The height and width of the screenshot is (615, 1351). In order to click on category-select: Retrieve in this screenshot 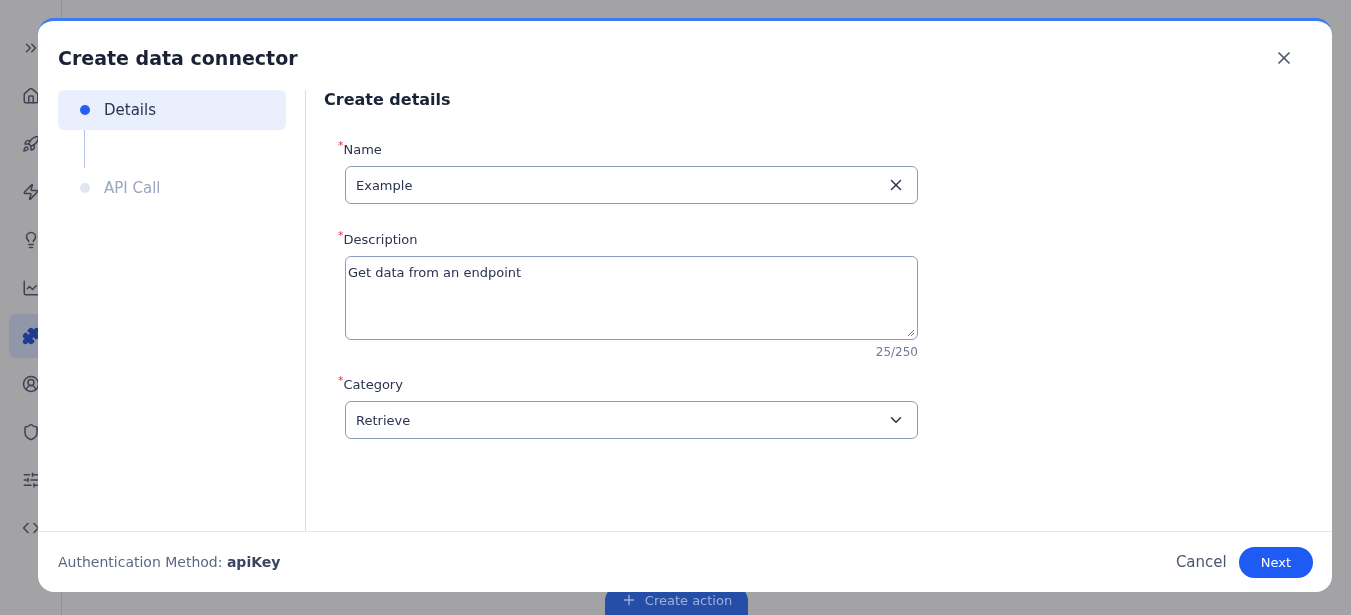, I will do `click(631, 420)`.